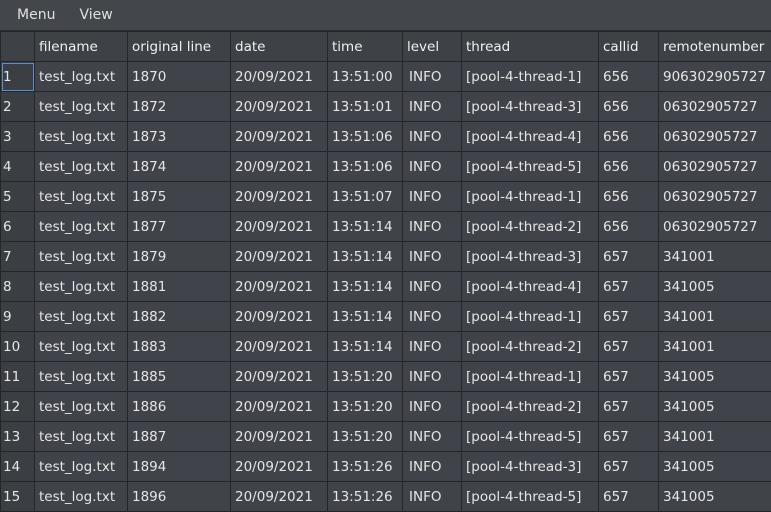 This screenshot has height=512, width=771. What do you see at coordinates (365, 437) in the screenshot?
I see `cell-time: 13:51:20` at bounding box center [365, 437].